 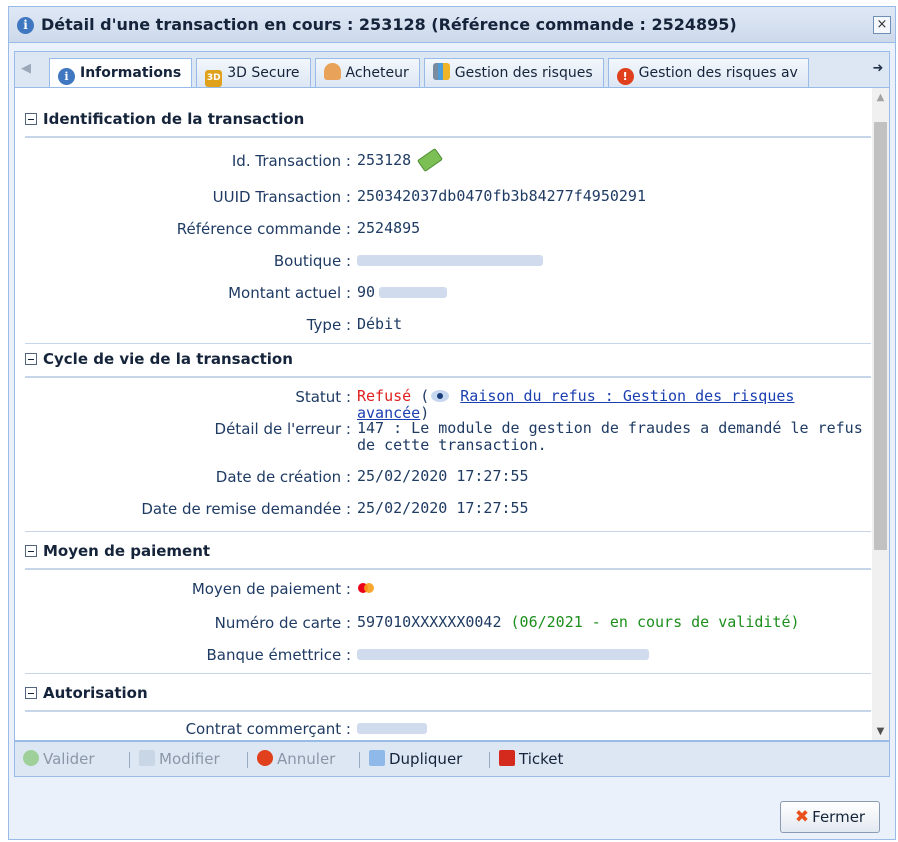 I want to click on reference-commande-value: 2524895, so click(x=389, y=228).